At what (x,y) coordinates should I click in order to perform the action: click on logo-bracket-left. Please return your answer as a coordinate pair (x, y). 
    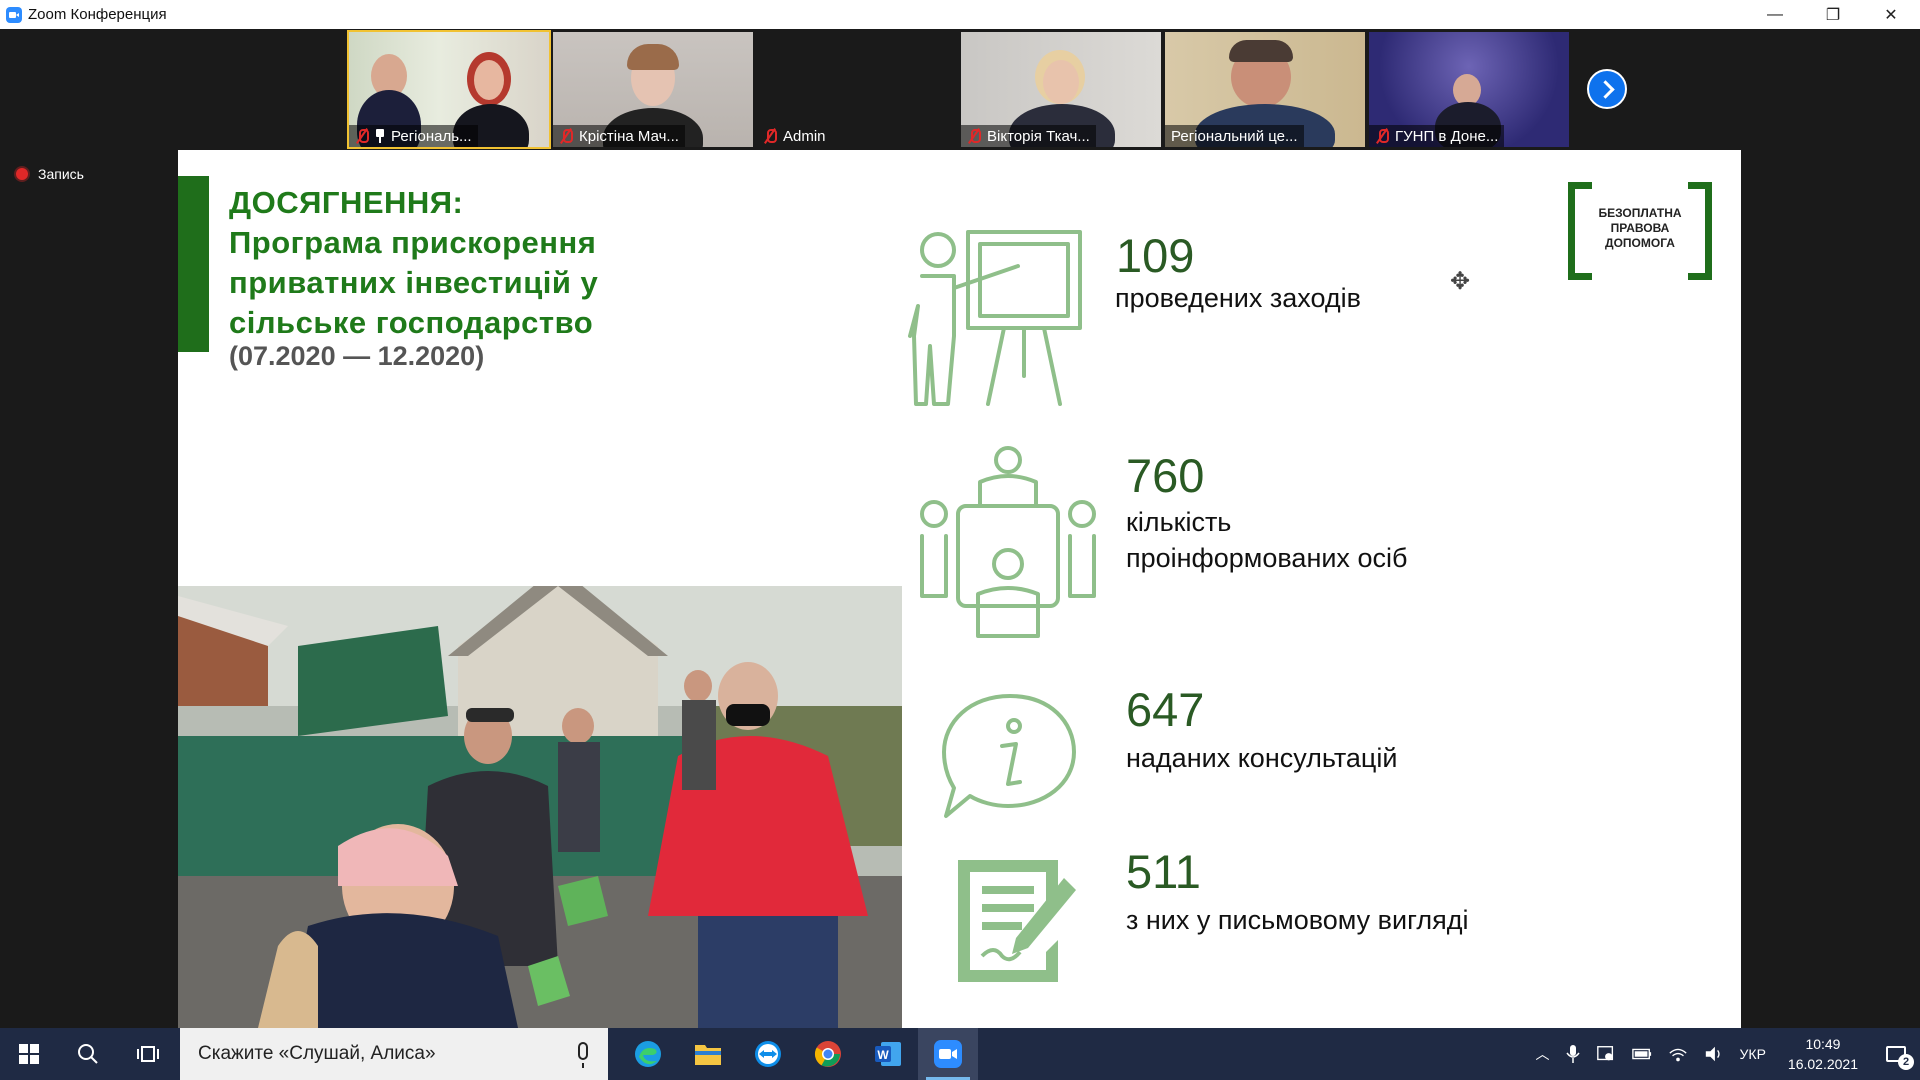
    Looking at the image, I should click on (1580, 231).